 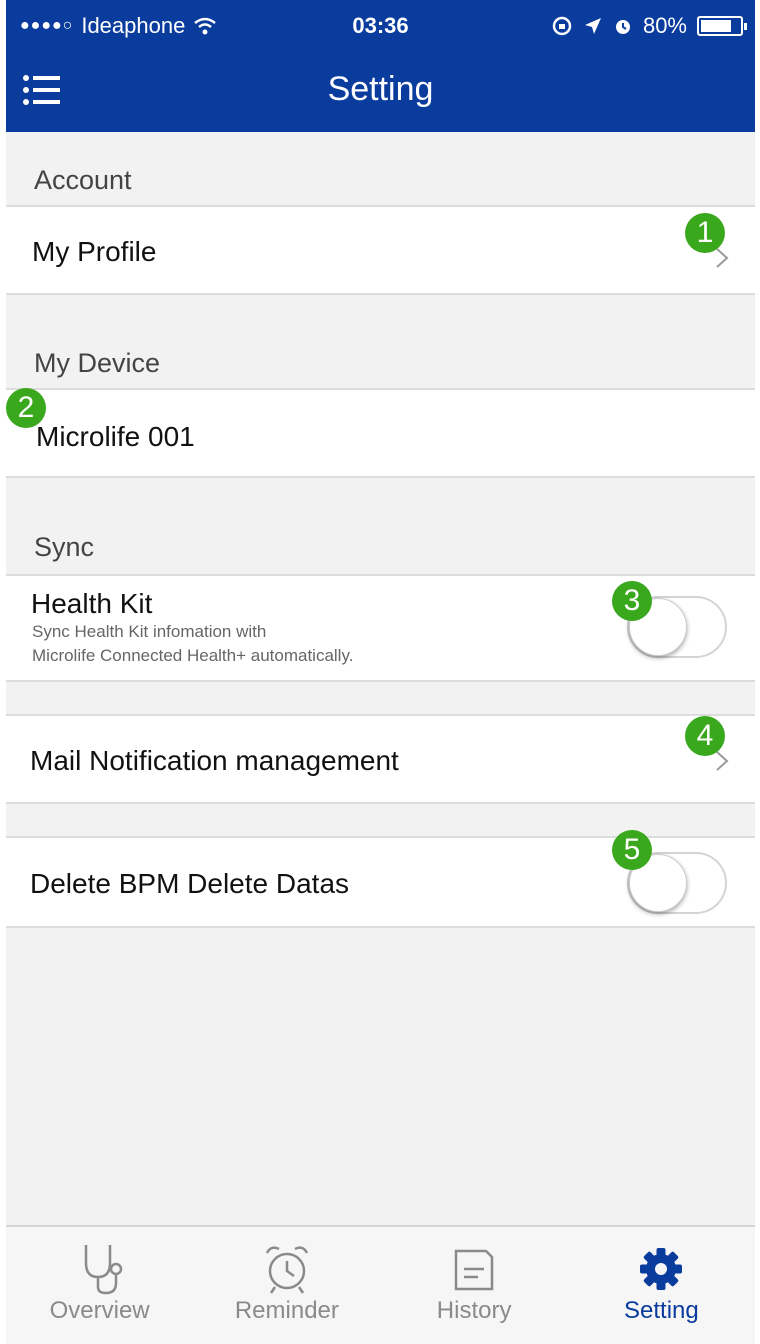 What do you see at coordinates (632, 601) in the screenshot?
I see `callout-badge-3: 3` at bounding box center [632, 601].